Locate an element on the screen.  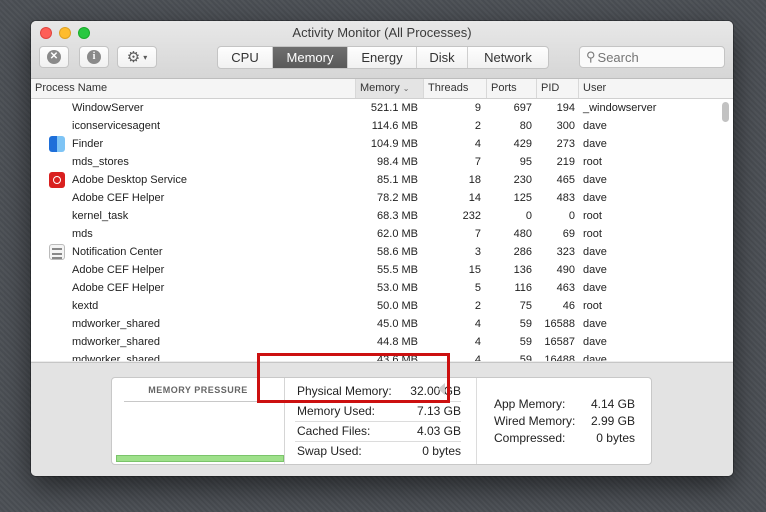
cell-memory: 114.6 MB is located at coordinates (394, 126).